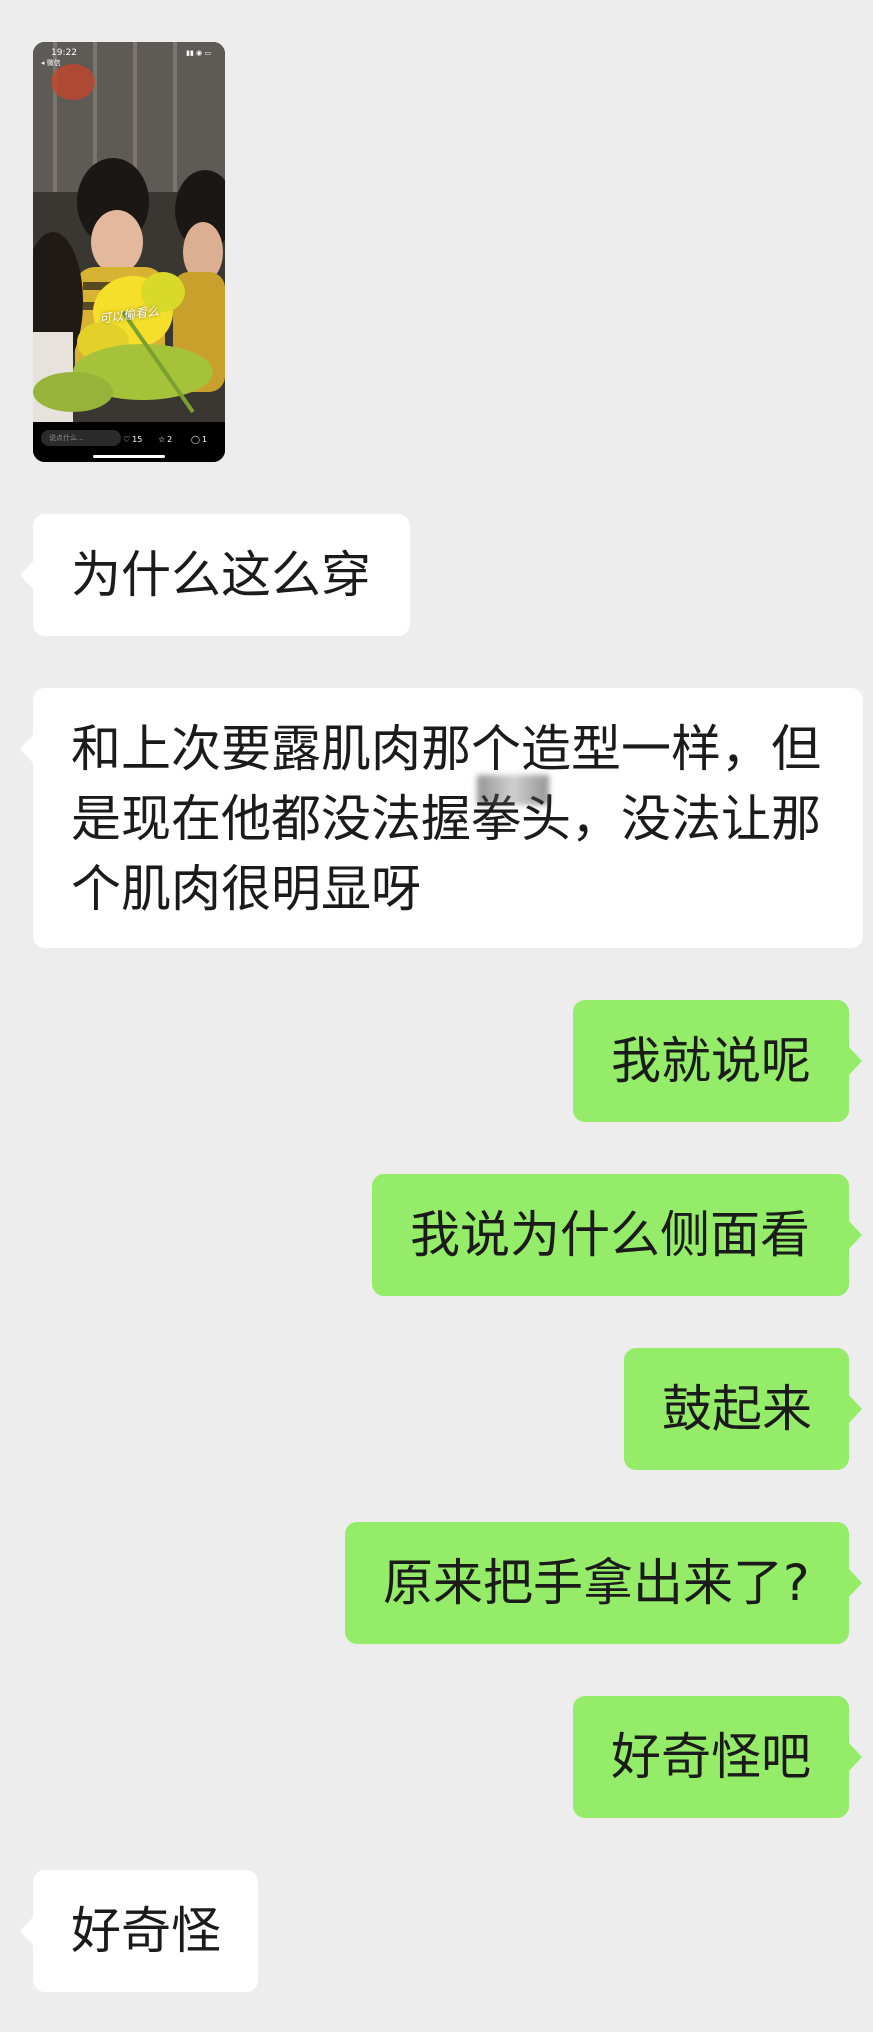 This screenshot has width=873, height=2032. Describe the element at coordinates (137, 439) in the screenshot. I see `likes-count: 15` at that location.